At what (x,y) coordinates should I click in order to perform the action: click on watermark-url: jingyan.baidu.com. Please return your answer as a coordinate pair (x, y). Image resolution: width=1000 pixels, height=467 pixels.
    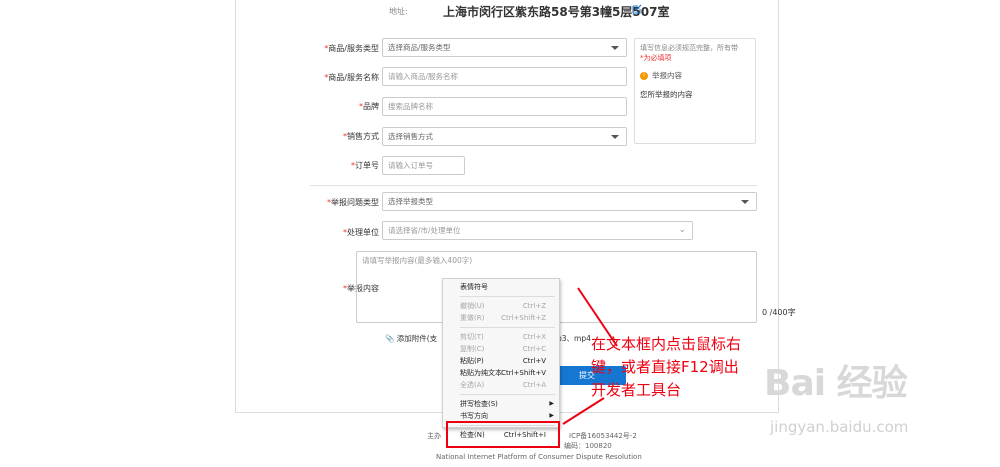
    Looking at the image, I should click on (839, 427).